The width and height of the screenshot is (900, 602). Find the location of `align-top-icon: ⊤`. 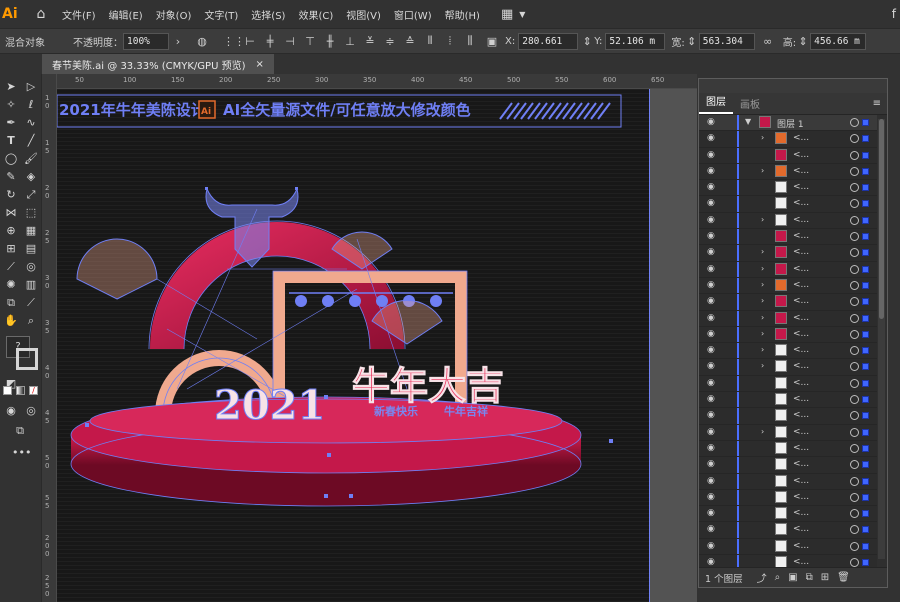

align-top-icon: ⊤ is located at coordinates (310, 41).